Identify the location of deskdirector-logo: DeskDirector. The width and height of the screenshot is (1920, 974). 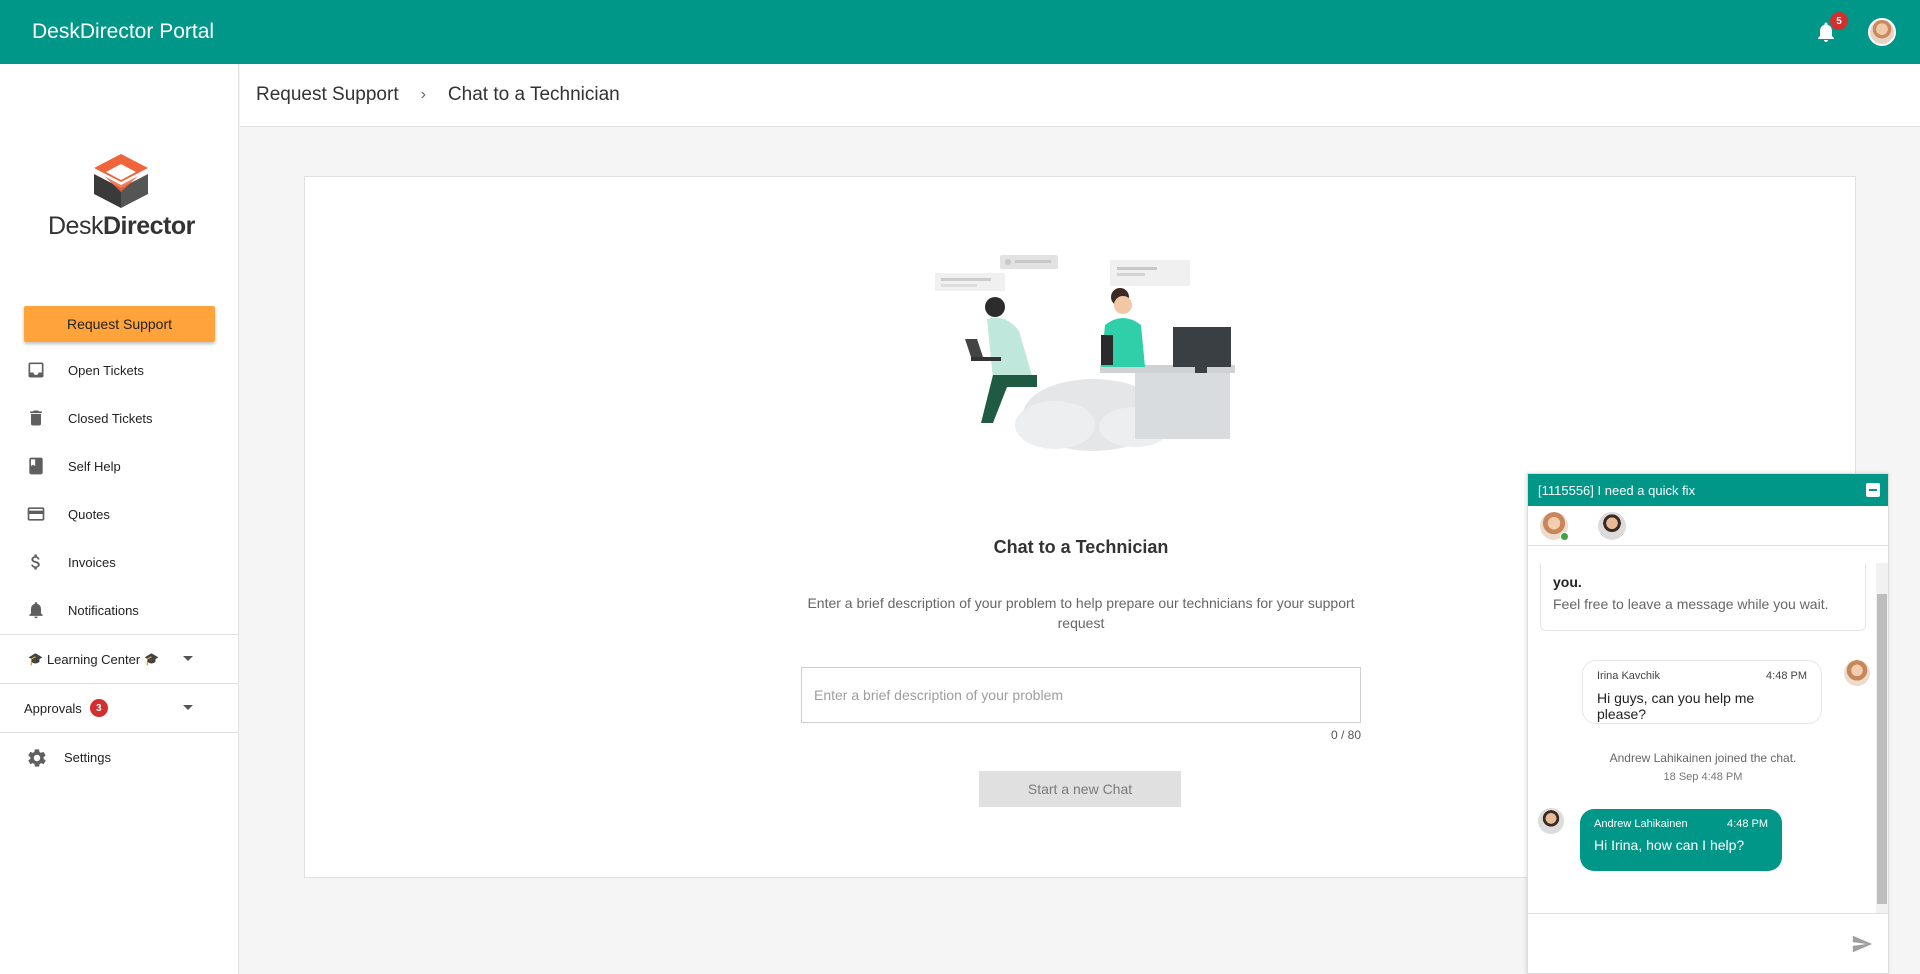
(121, 196).